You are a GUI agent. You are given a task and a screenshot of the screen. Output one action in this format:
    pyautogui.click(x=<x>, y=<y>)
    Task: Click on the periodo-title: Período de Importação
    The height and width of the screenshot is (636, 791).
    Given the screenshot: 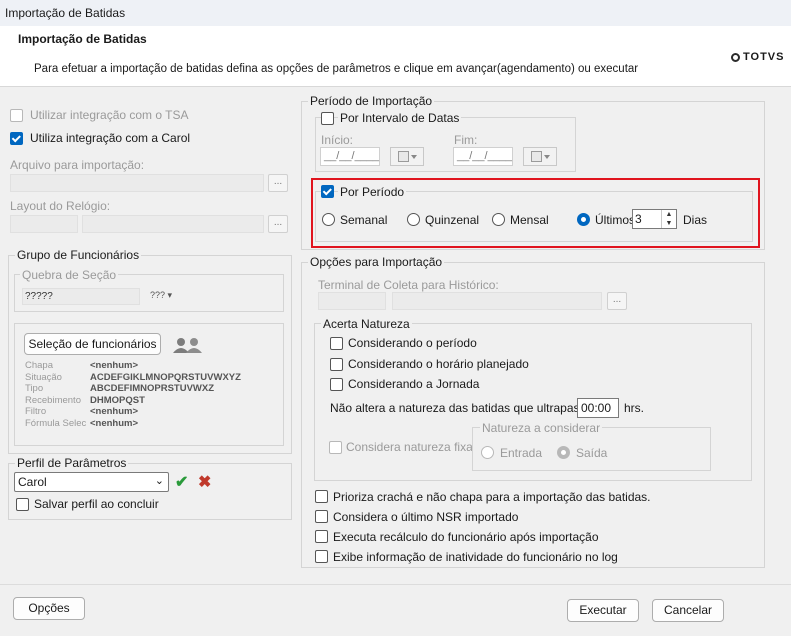 What is the action you would take?
    pyautogui.click(x=371, y=101)
    